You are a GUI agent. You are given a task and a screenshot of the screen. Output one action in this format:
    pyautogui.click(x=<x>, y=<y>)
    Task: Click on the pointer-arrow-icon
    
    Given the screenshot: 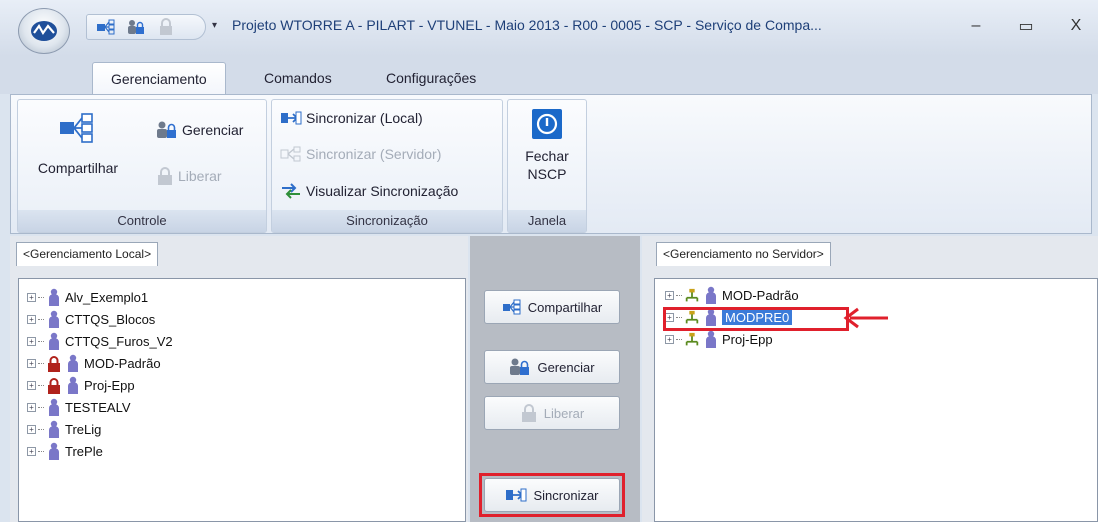 What is the action you would take?
    pyautogui.click(x=865, y=318)
    